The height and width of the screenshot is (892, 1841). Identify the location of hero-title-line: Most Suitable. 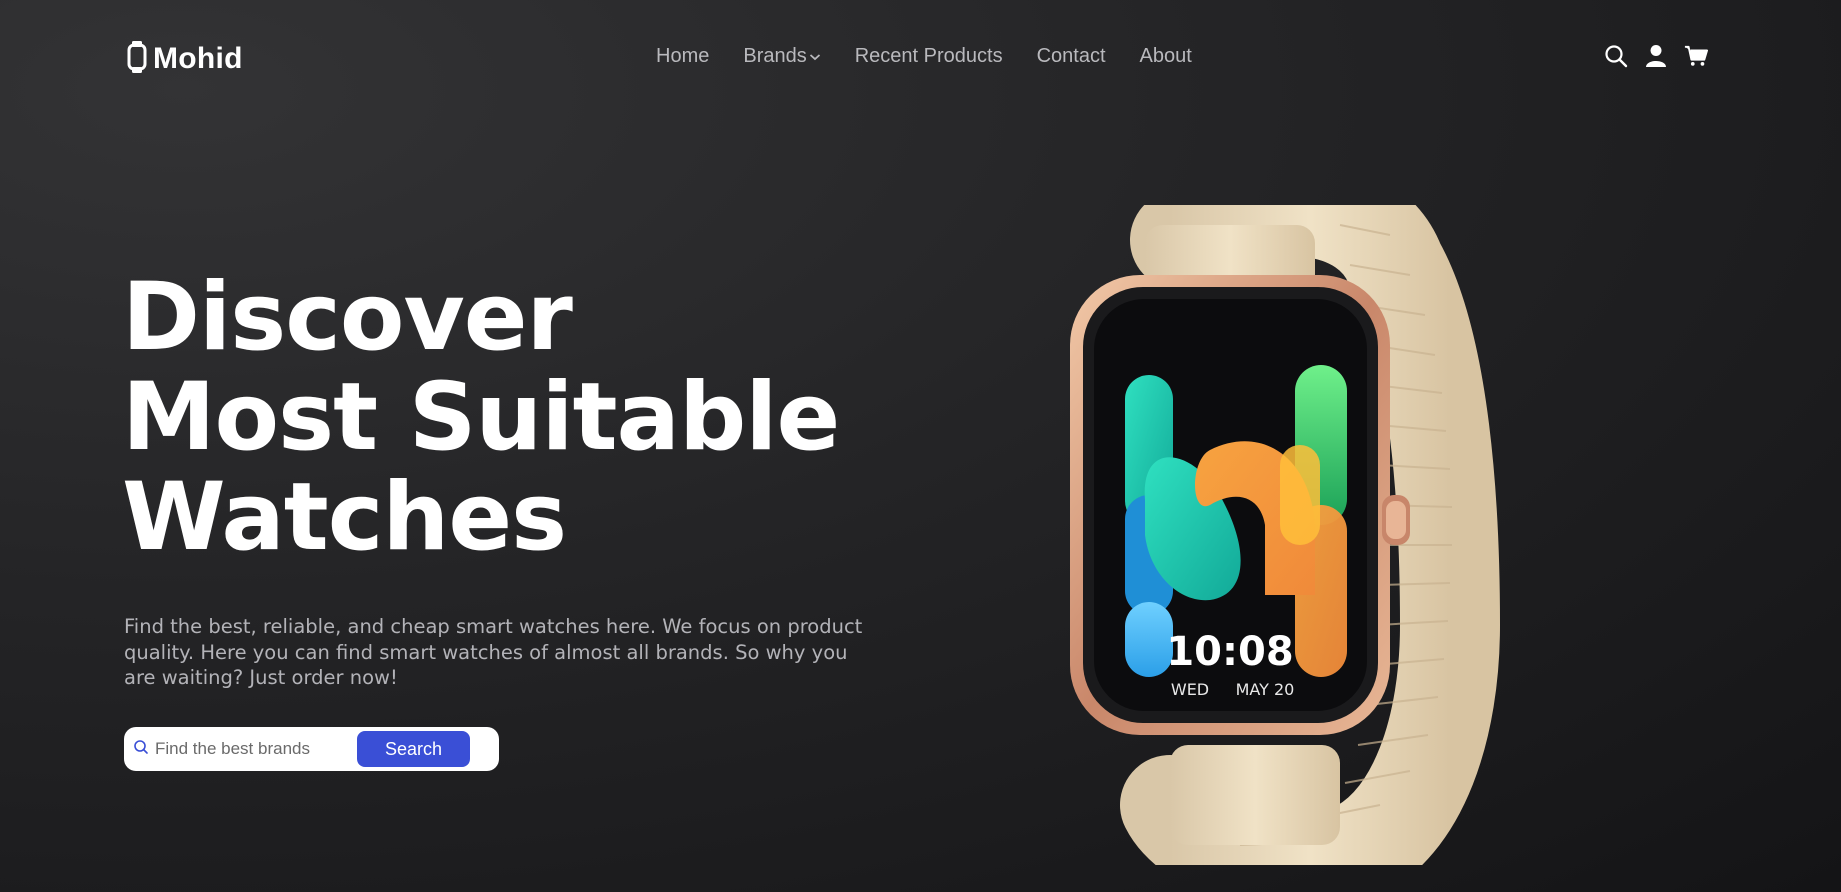
(481, 417).